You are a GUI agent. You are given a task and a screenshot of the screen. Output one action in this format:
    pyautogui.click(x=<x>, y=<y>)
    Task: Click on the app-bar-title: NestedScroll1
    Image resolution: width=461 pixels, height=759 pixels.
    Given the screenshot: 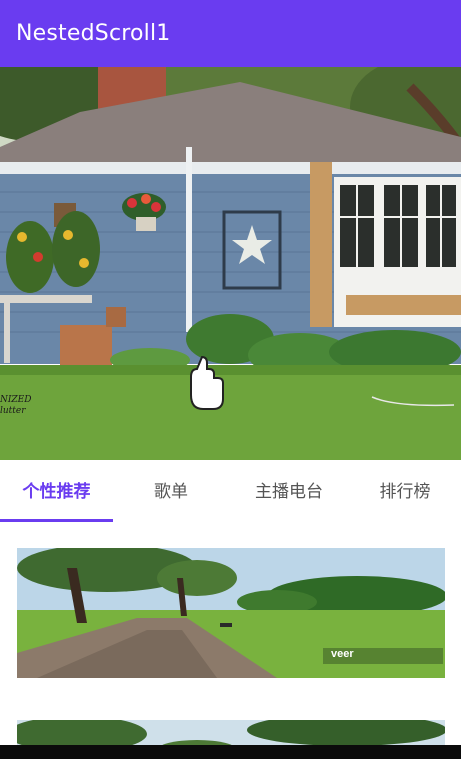 What is the action you would take?
    pyautogui.click(x=93, y=33)
    